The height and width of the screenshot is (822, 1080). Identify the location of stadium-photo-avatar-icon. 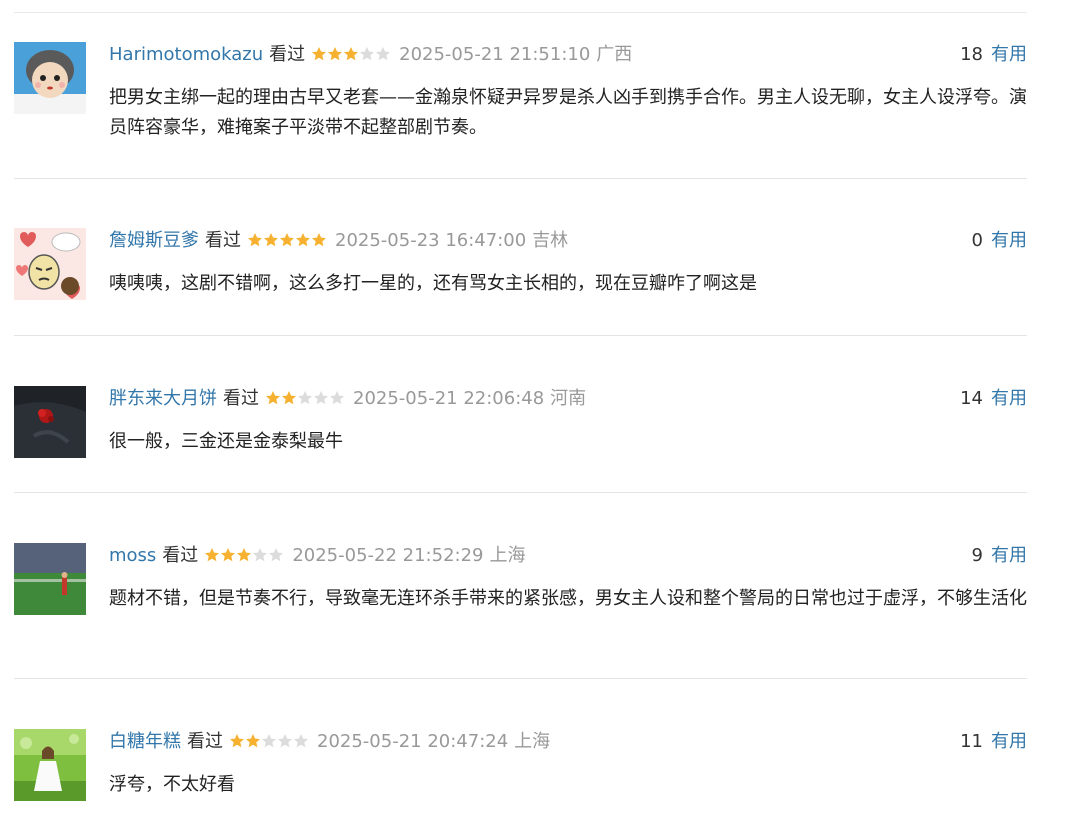
(50, 579).